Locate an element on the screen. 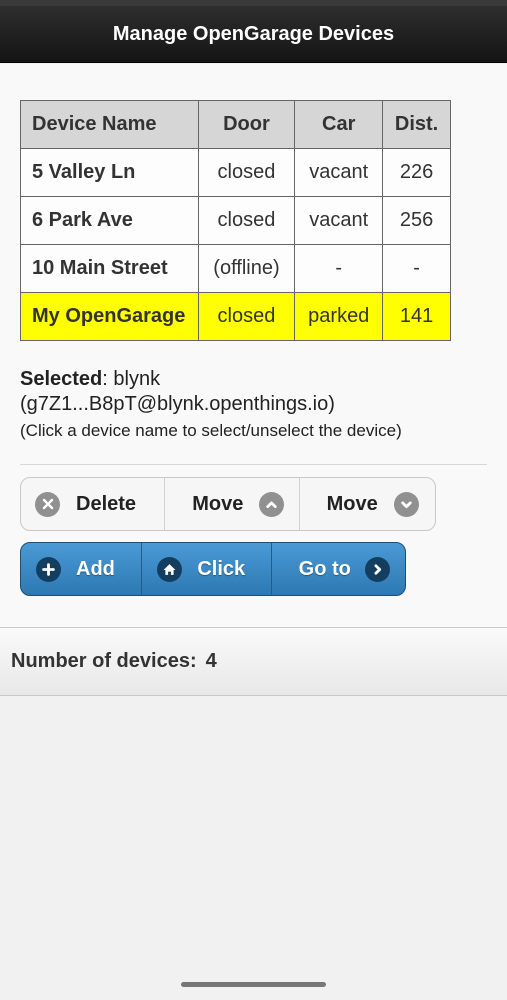  selected-value: : blynk is located at coordinates (131, 379).